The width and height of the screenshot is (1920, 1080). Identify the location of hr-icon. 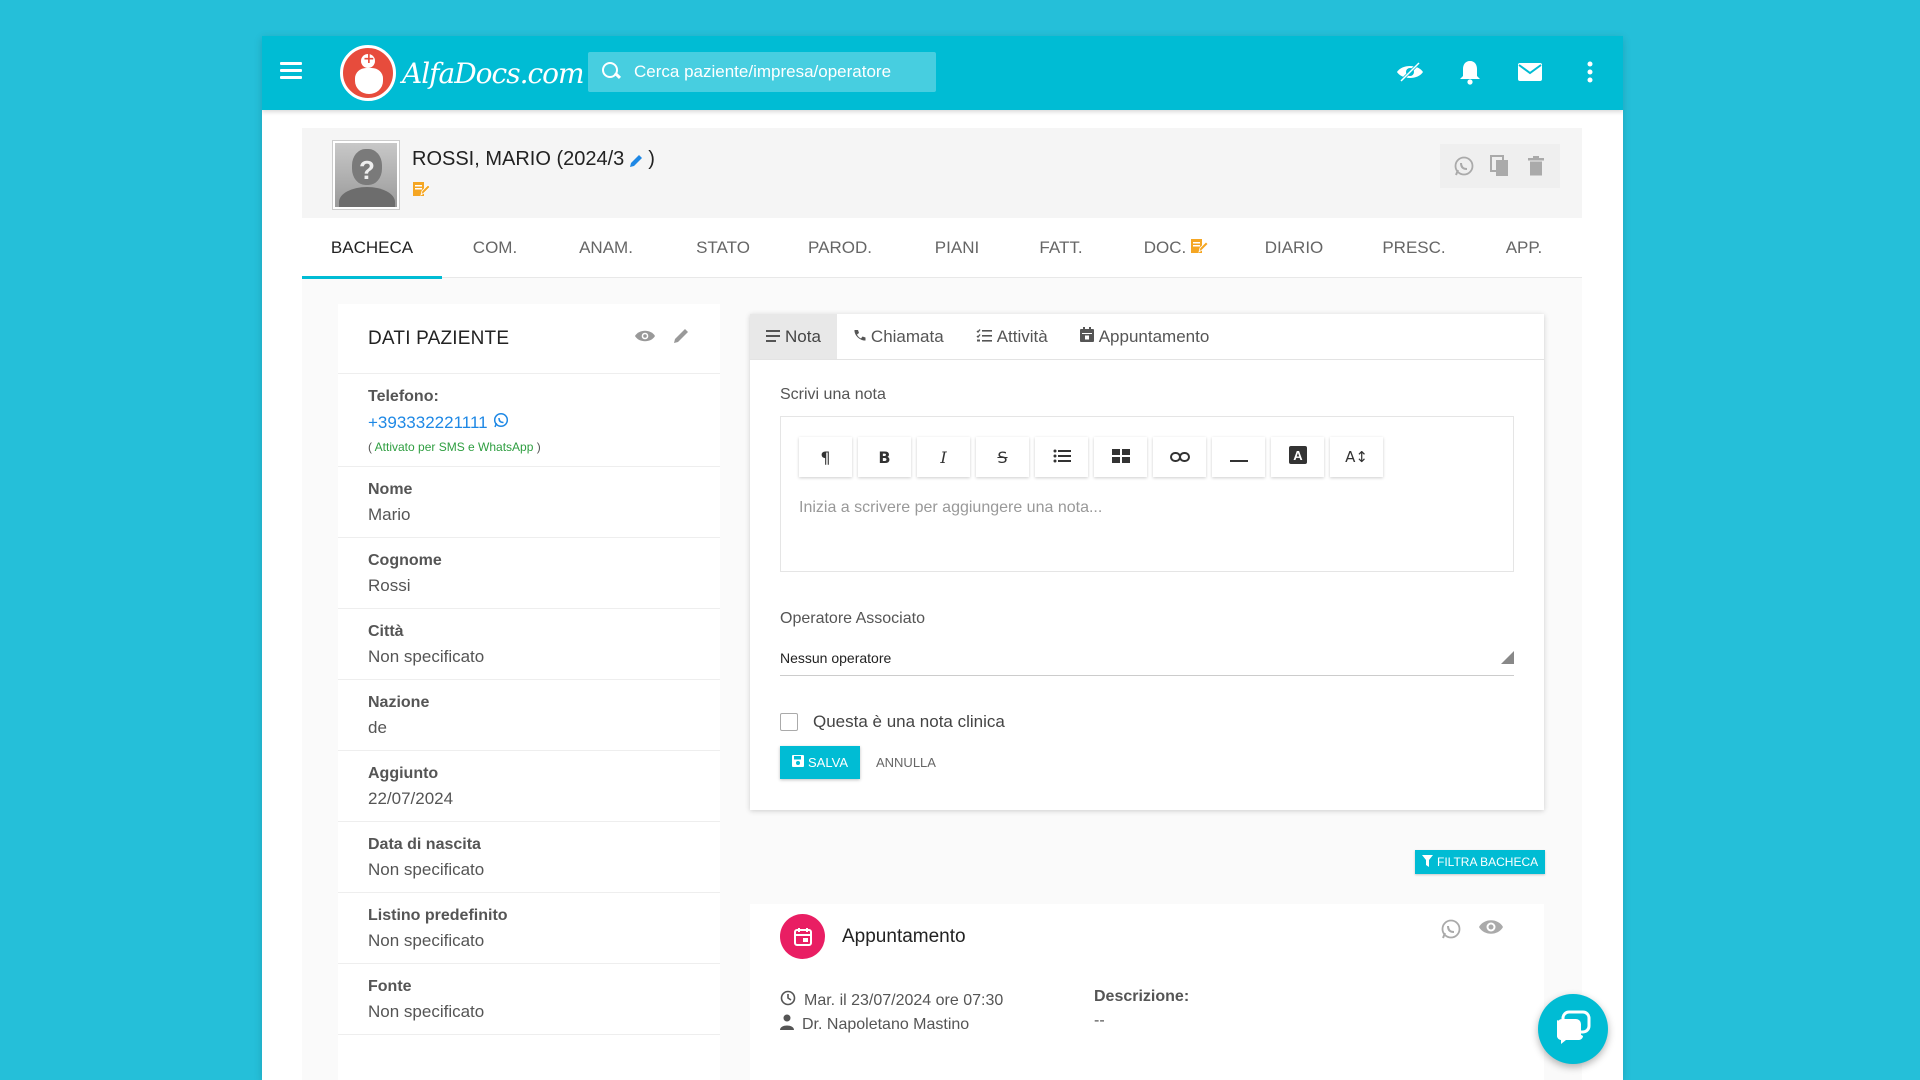
(1238, 457).